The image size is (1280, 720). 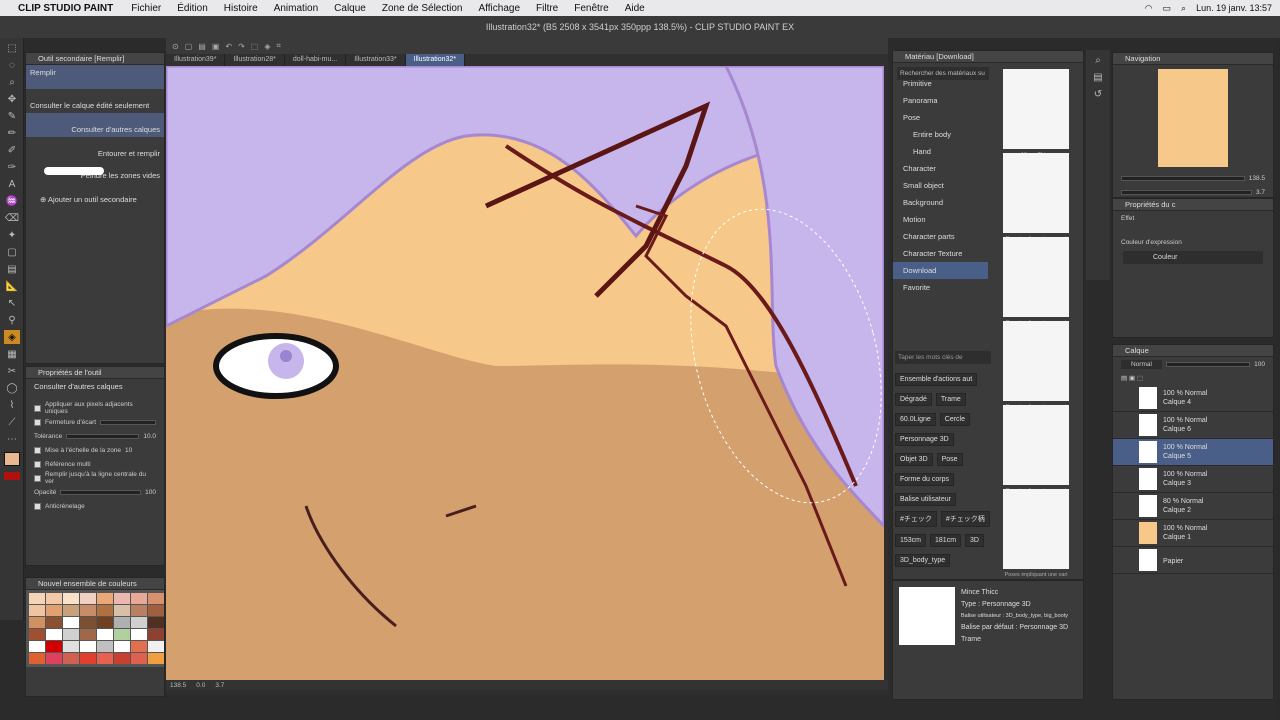 What do you see at coordinates (1260, 192) in the screenshot?
I see `nav-angle: 3.7` at bounding box center [1260, 192].